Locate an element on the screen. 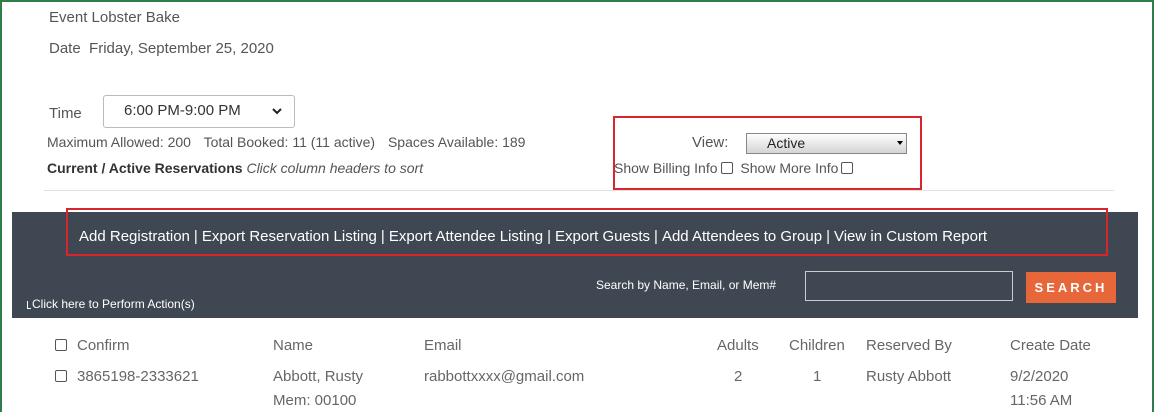  divider is located at coordinates (579, 190).